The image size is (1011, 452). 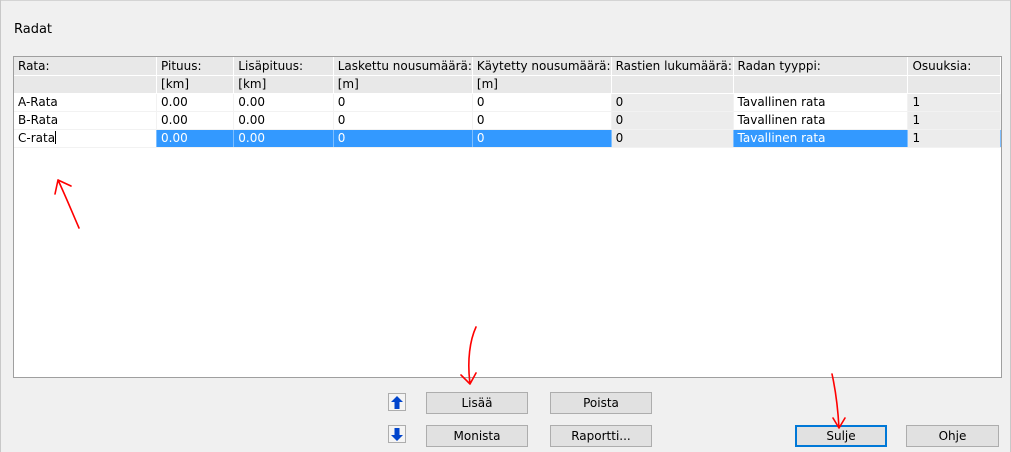 I want to click on unit-osuuksia, so click(x=954, y=84).